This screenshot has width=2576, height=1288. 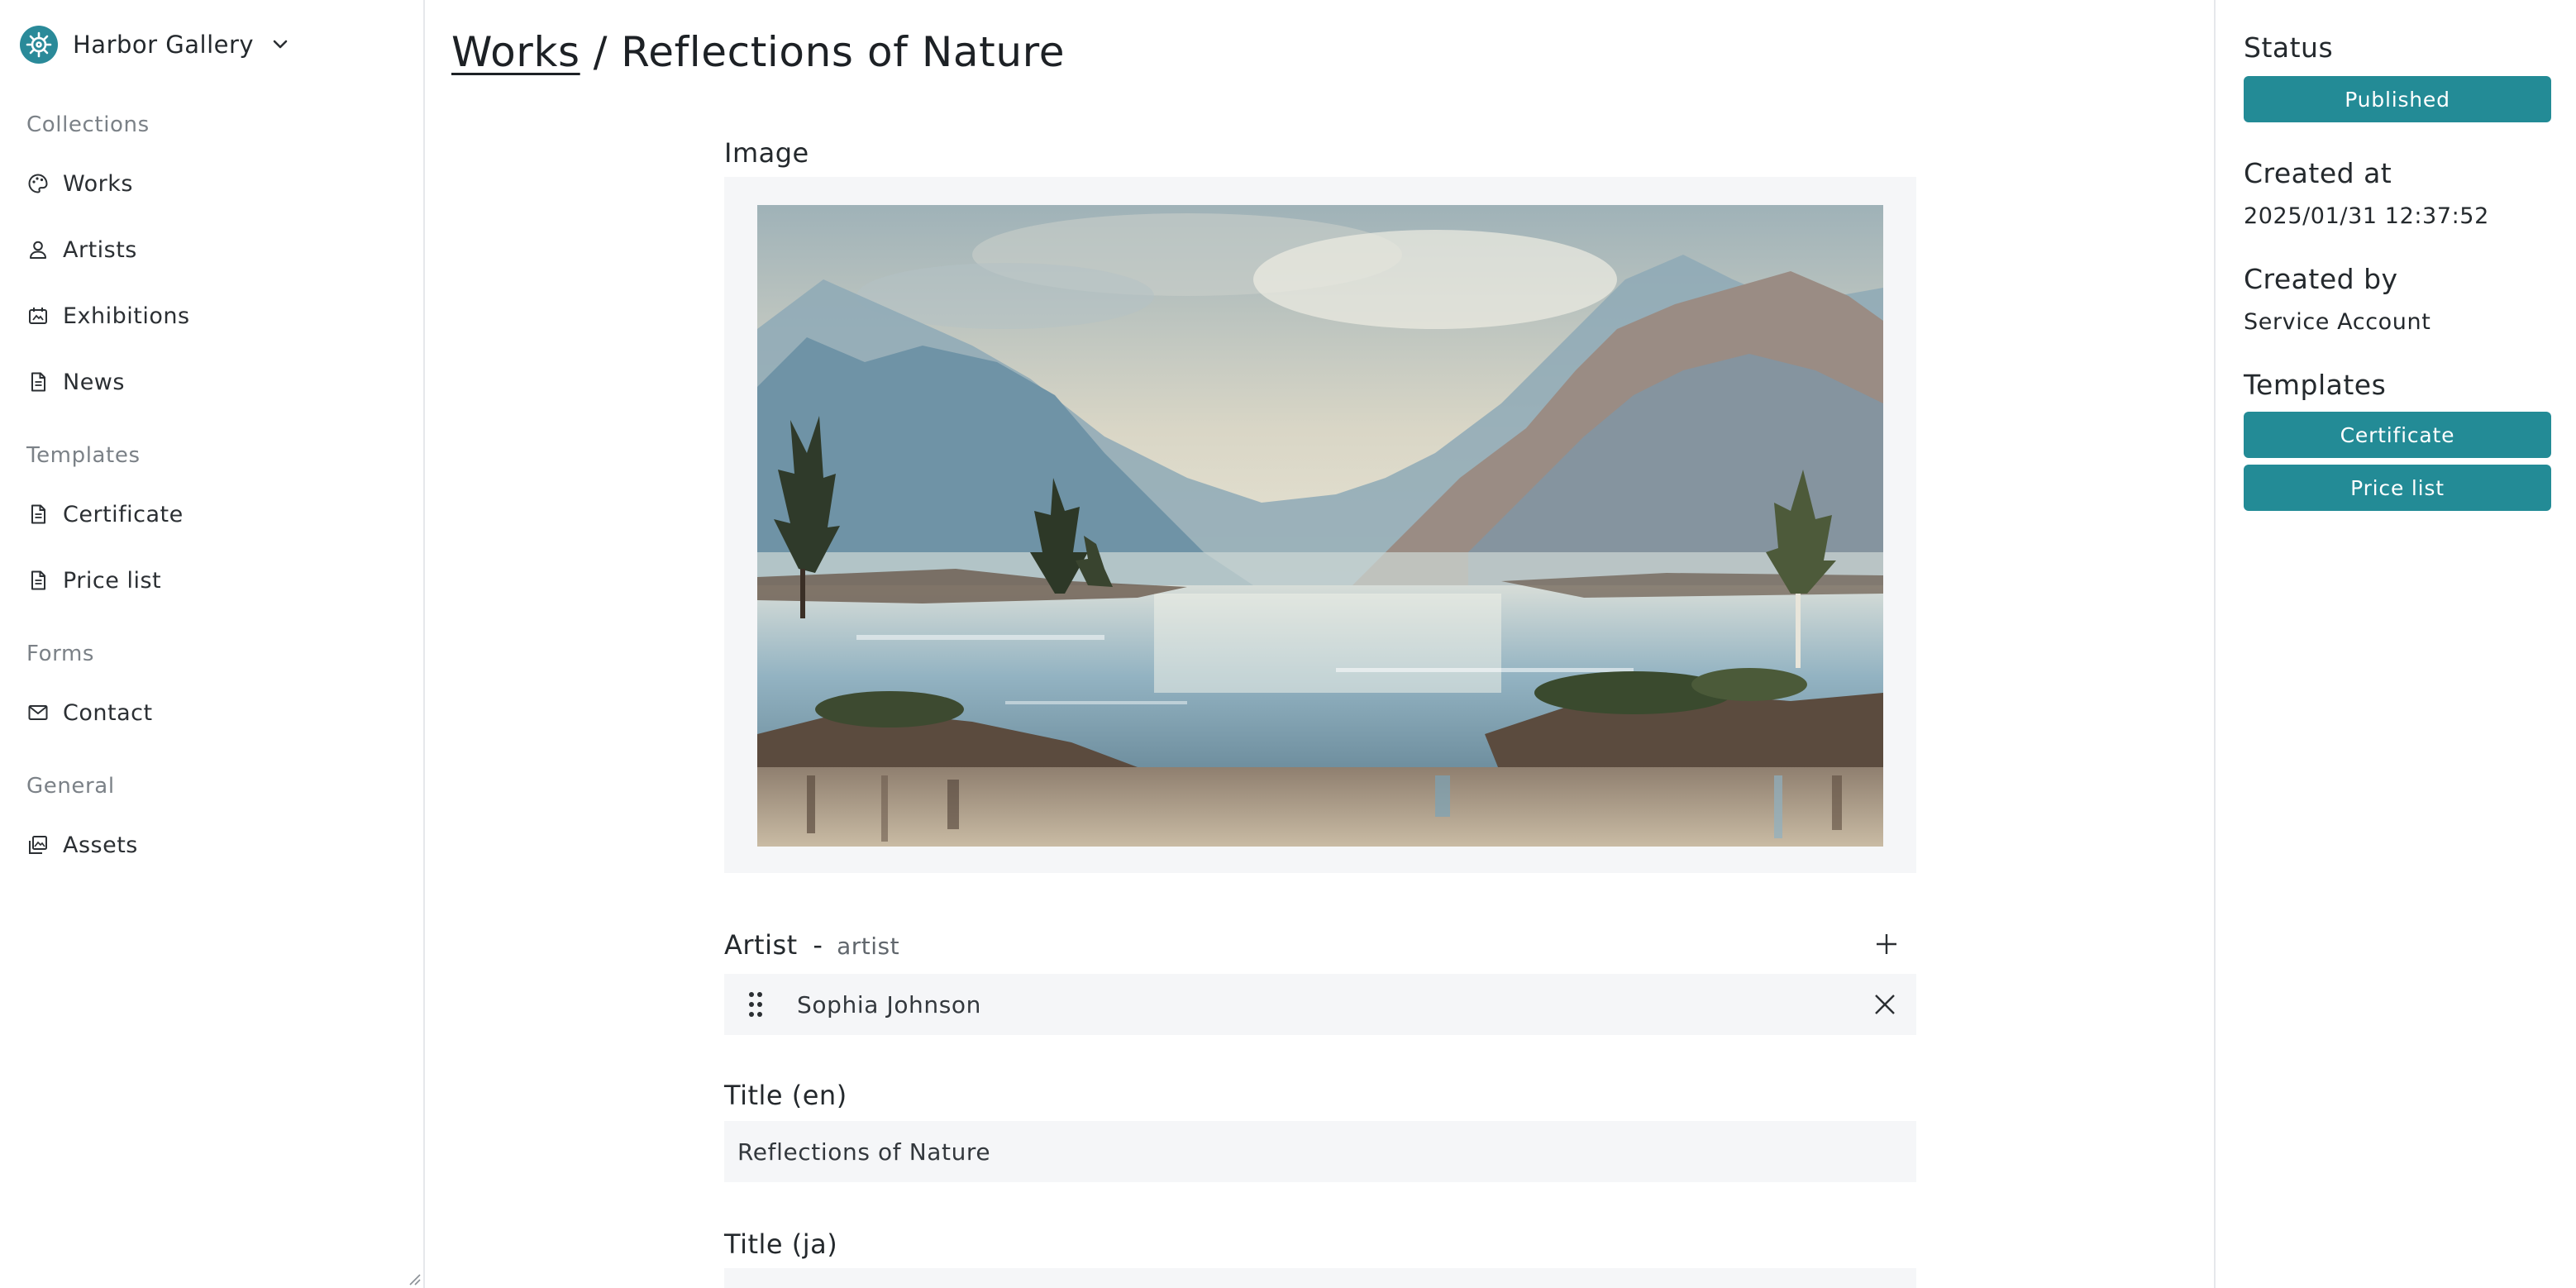 What do you see at coordinates (38, 712) in the screenshot?
I see `envelope-icon` at bounding box center [38, 712].